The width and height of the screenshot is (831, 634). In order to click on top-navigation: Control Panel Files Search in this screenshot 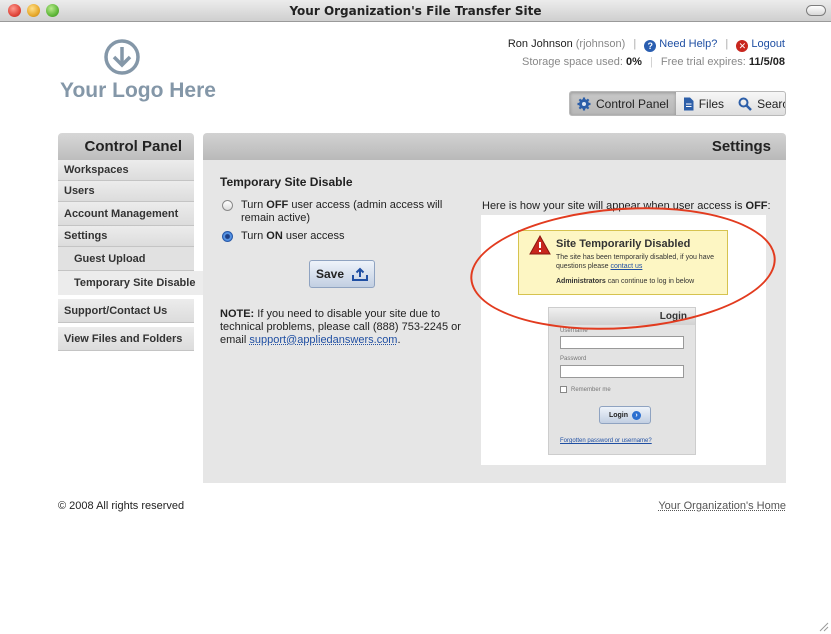, I will do `click(677, 103)`.